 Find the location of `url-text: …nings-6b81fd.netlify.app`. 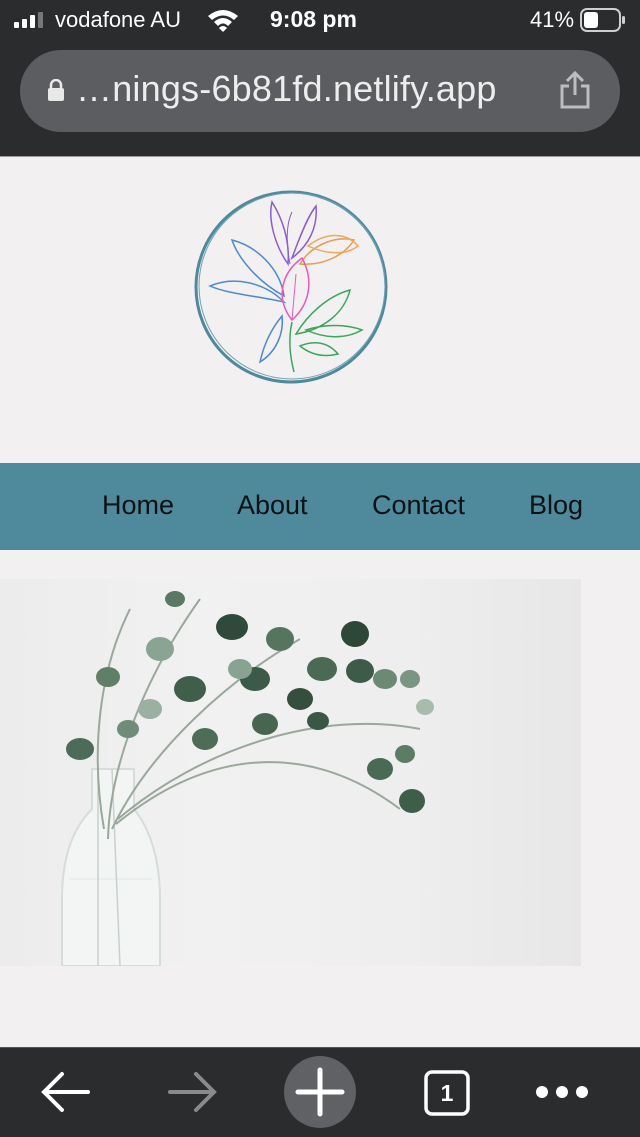

url-text: …nings-6b81fd.netlify.app is located at coordinates (286, 89).